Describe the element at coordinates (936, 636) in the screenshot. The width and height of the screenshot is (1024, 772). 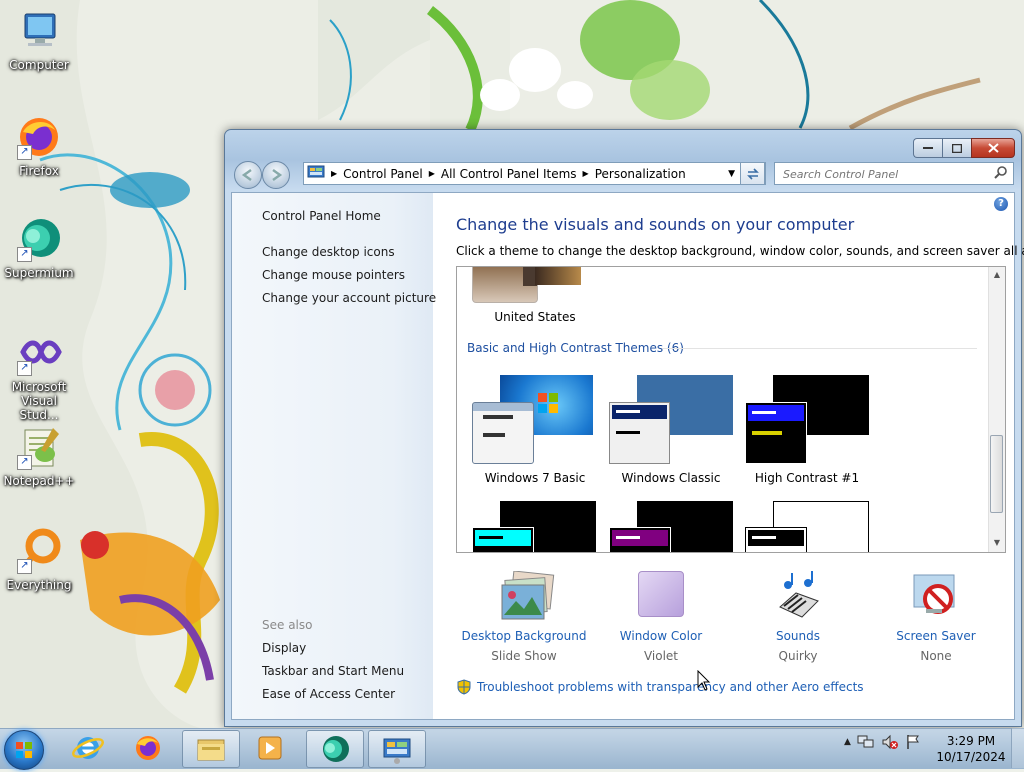
I see `screen-saver-link: Screen Saver` at that location.